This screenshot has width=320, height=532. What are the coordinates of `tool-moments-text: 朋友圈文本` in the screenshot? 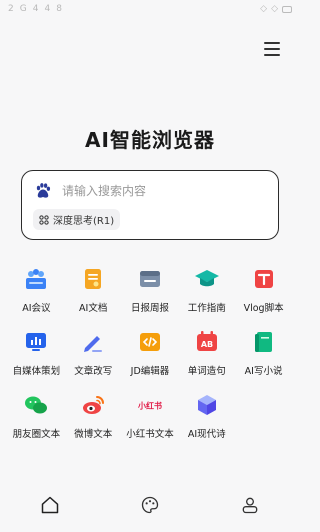 It's located at (36, 416).